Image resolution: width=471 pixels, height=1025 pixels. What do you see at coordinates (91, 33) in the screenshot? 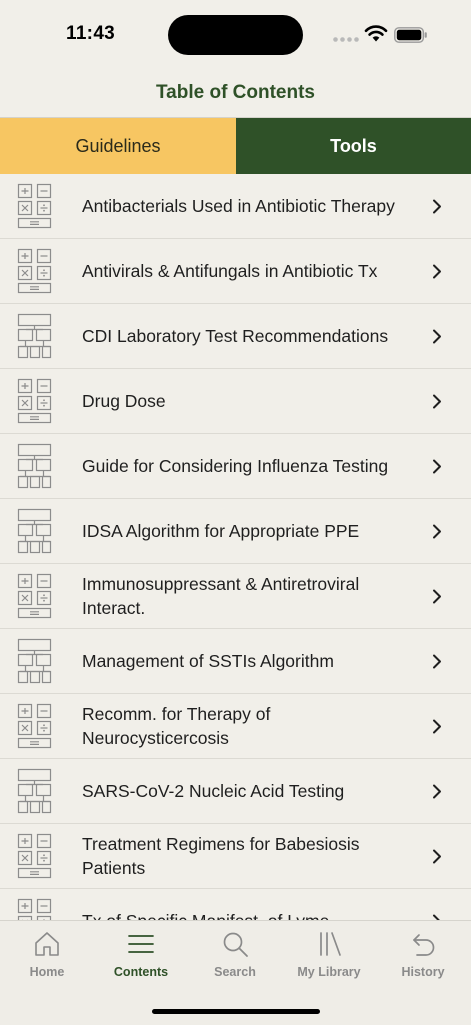
I see `status-time: 11:43` at bounding box center [91, 33].